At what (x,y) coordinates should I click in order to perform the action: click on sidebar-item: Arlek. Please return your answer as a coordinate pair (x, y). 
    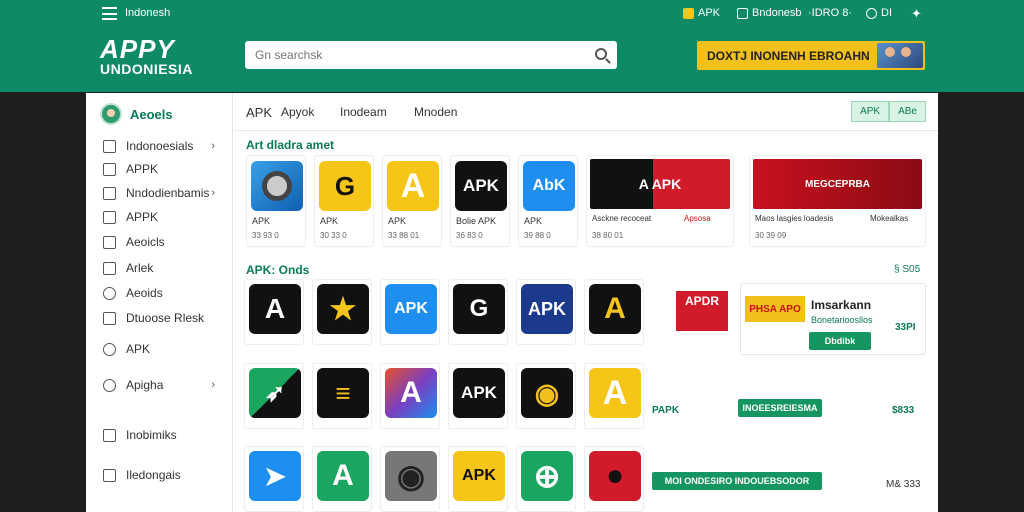
    Looking at the image, I should click on (163, 268).